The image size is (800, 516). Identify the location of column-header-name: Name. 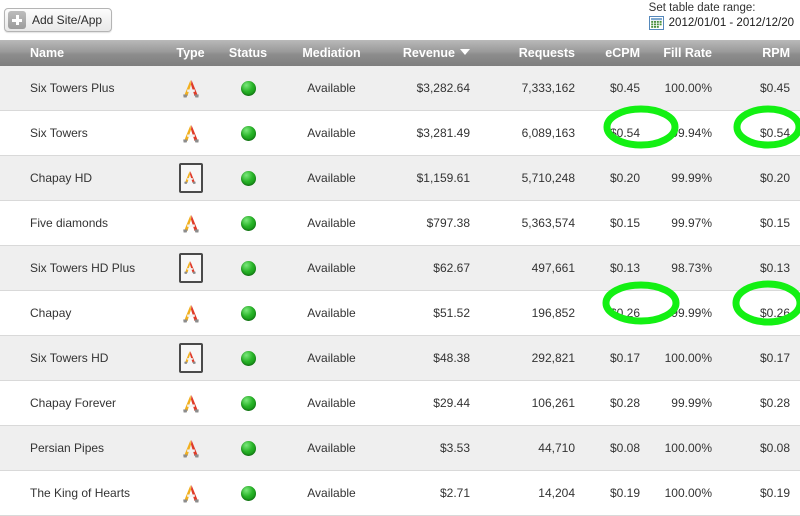
(81, 53).